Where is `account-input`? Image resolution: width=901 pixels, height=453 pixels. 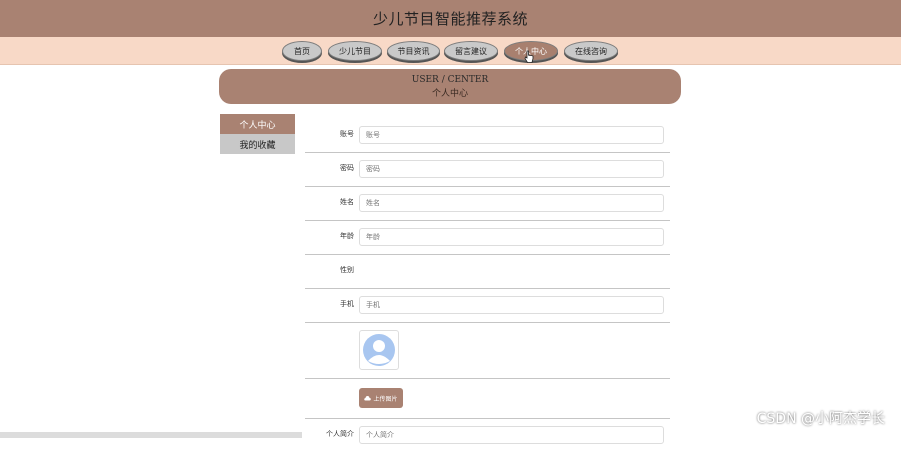
account-input is located at coordinates (511, 135).